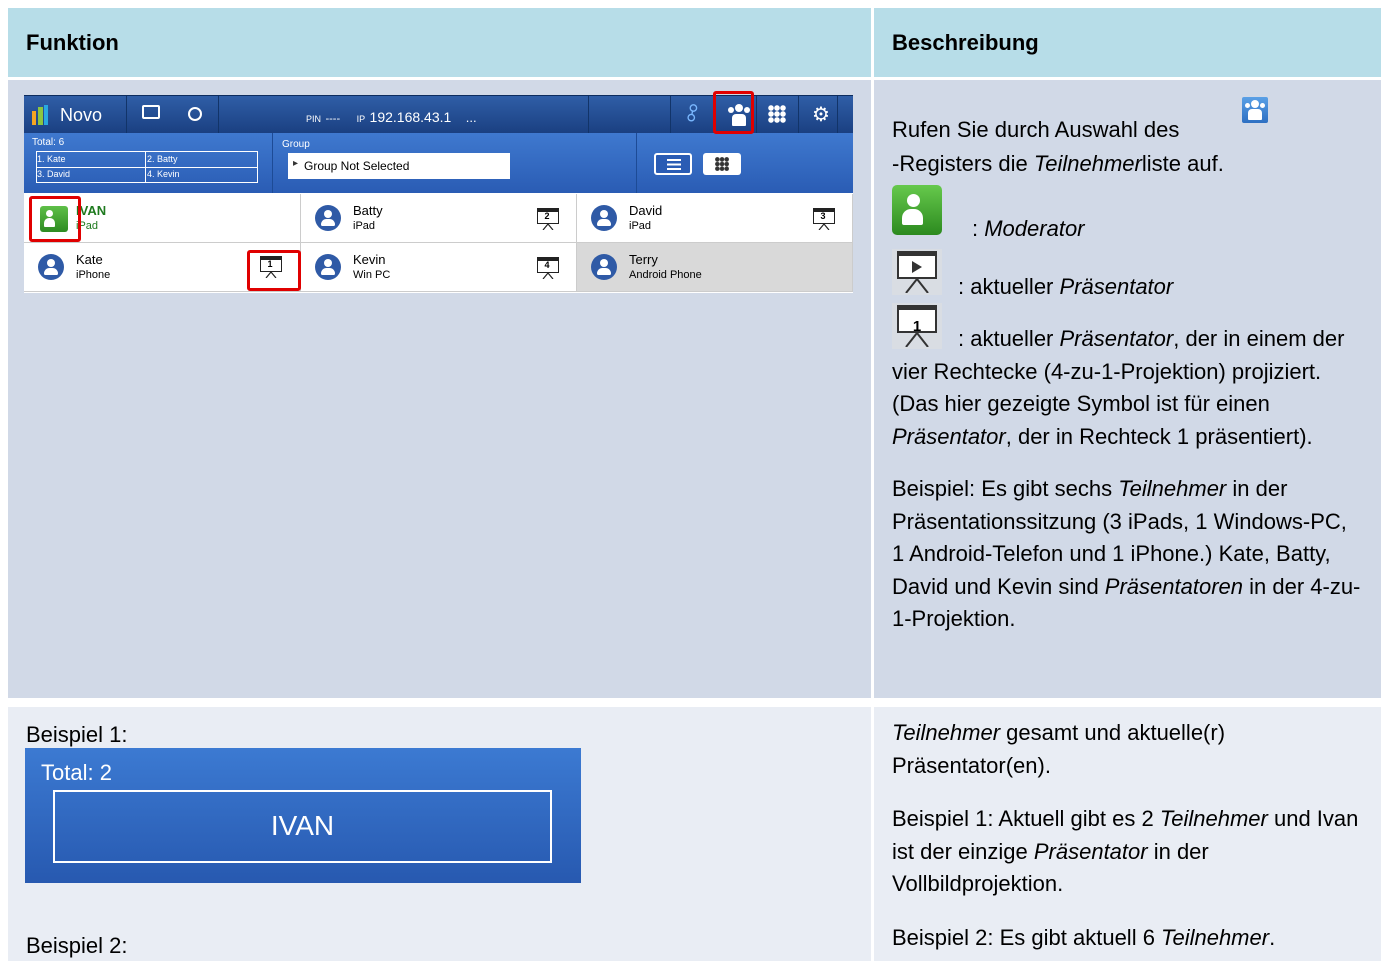 The width and height of the screenshot is (1389, 963). I want to click on highlight-moderator-icon, so click(55, 219).